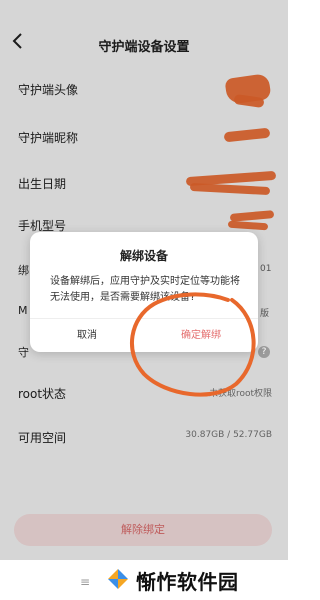  I want to click on confirm-unbind-button: 确定解绑, so click(201, 336).